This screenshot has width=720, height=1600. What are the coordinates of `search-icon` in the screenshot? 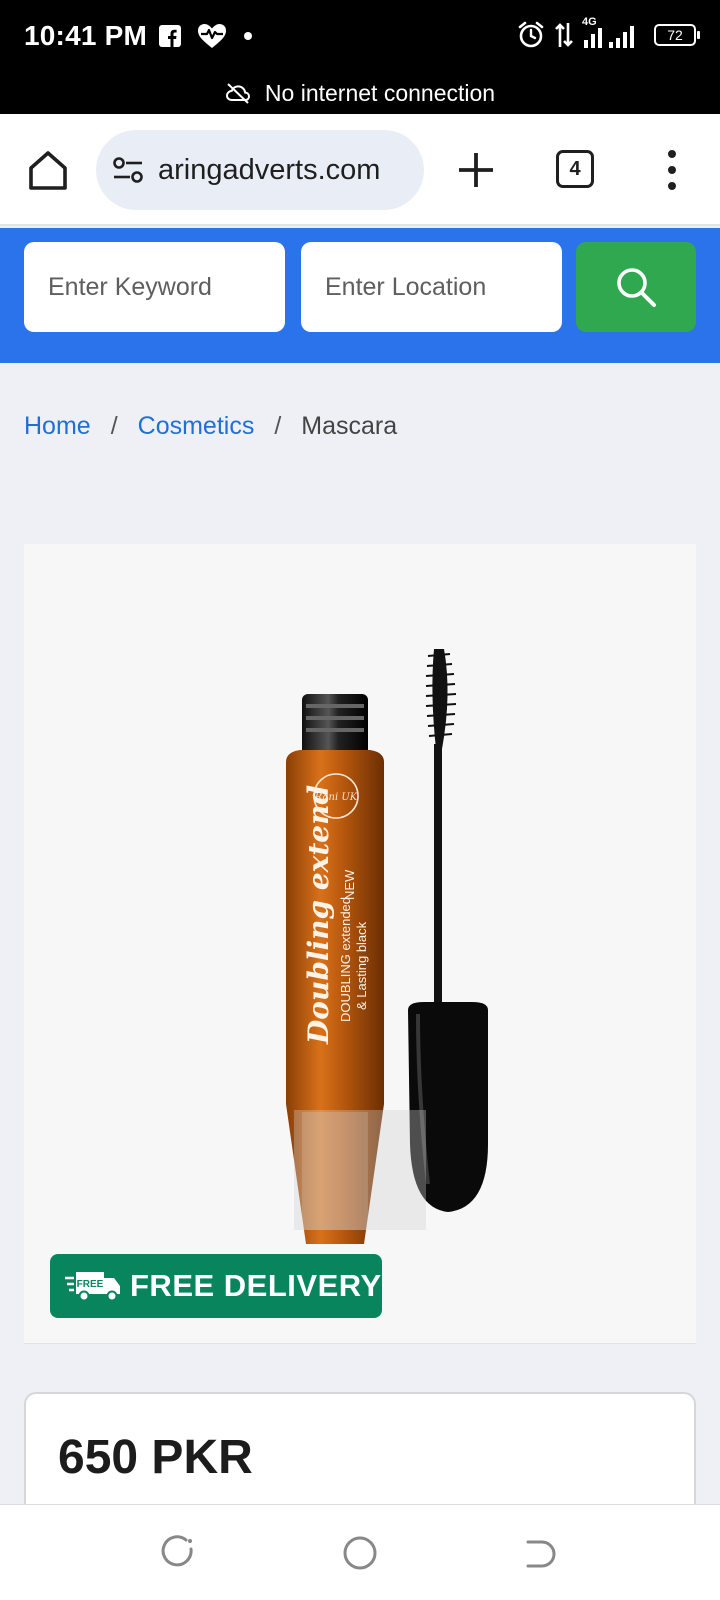 It's located at (636, 287).